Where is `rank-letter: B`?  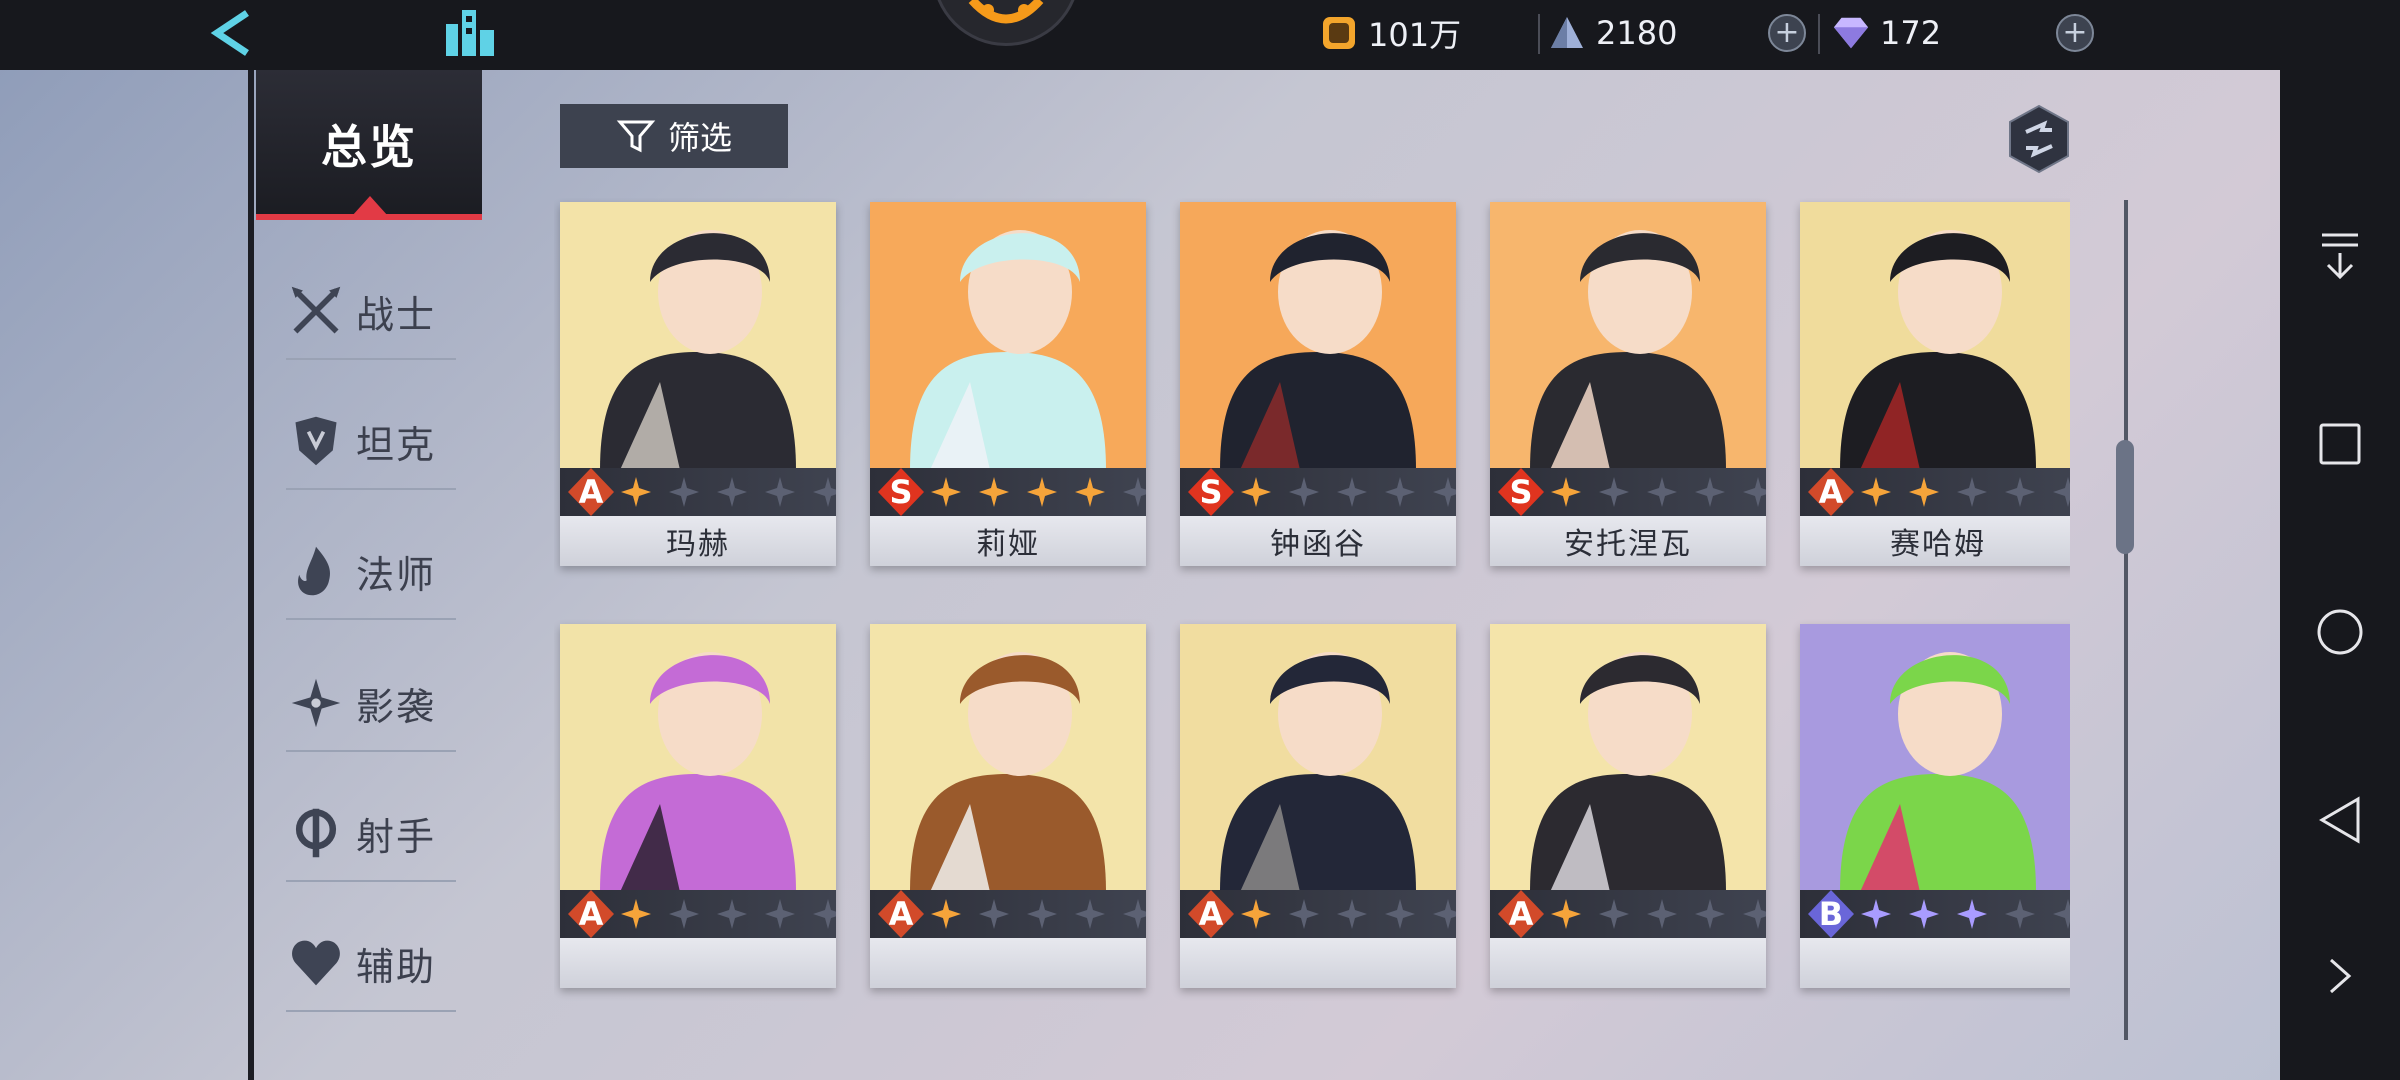
rank-letter: B is located at coordinates (1831, 914).